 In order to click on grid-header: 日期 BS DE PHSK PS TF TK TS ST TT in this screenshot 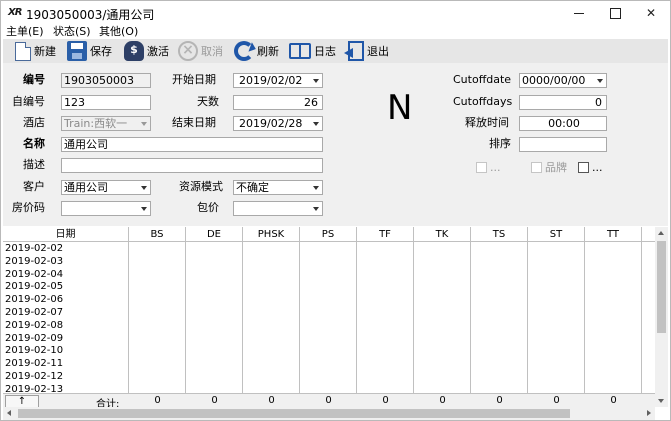, I will do `click(329, 234)`.